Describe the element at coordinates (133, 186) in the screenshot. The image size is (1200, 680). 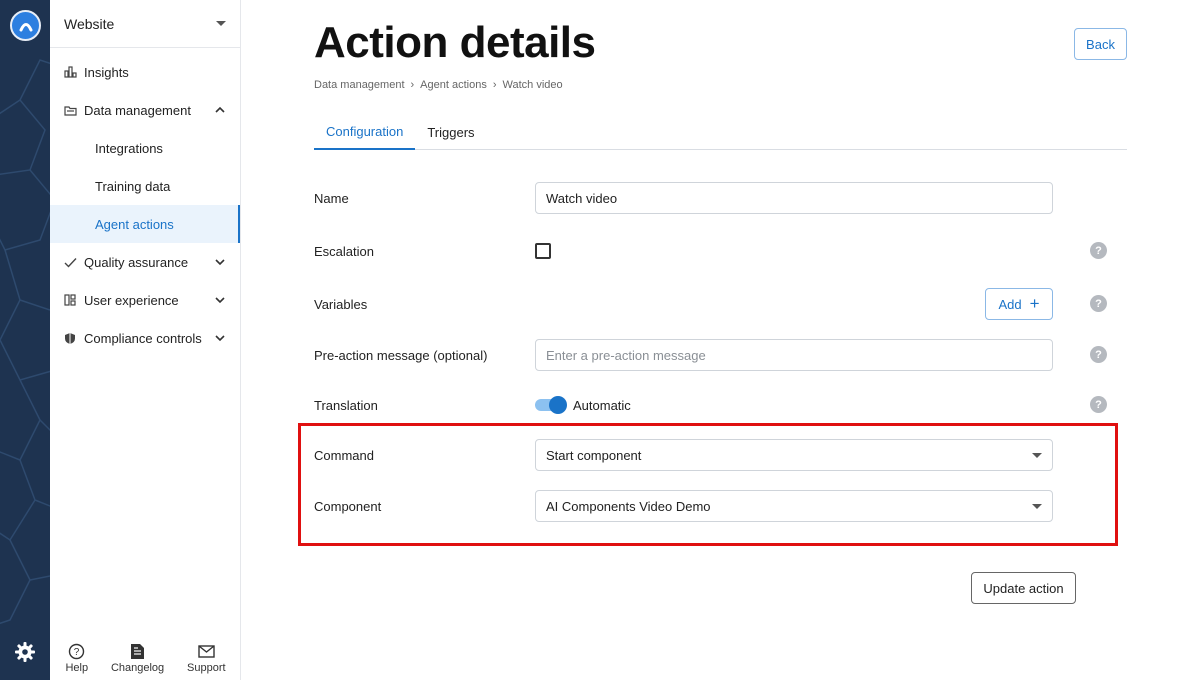
I see `sidebar-subitem-label: Training data` at that location.